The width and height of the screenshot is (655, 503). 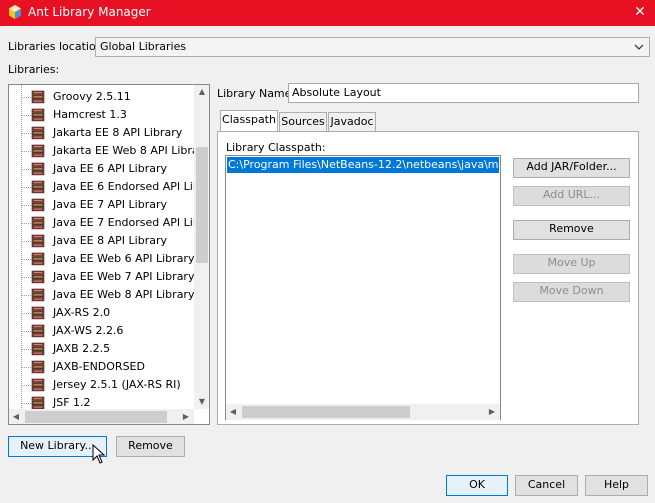 I want to click on chevron-down-icon, so click(x=639, y=47).